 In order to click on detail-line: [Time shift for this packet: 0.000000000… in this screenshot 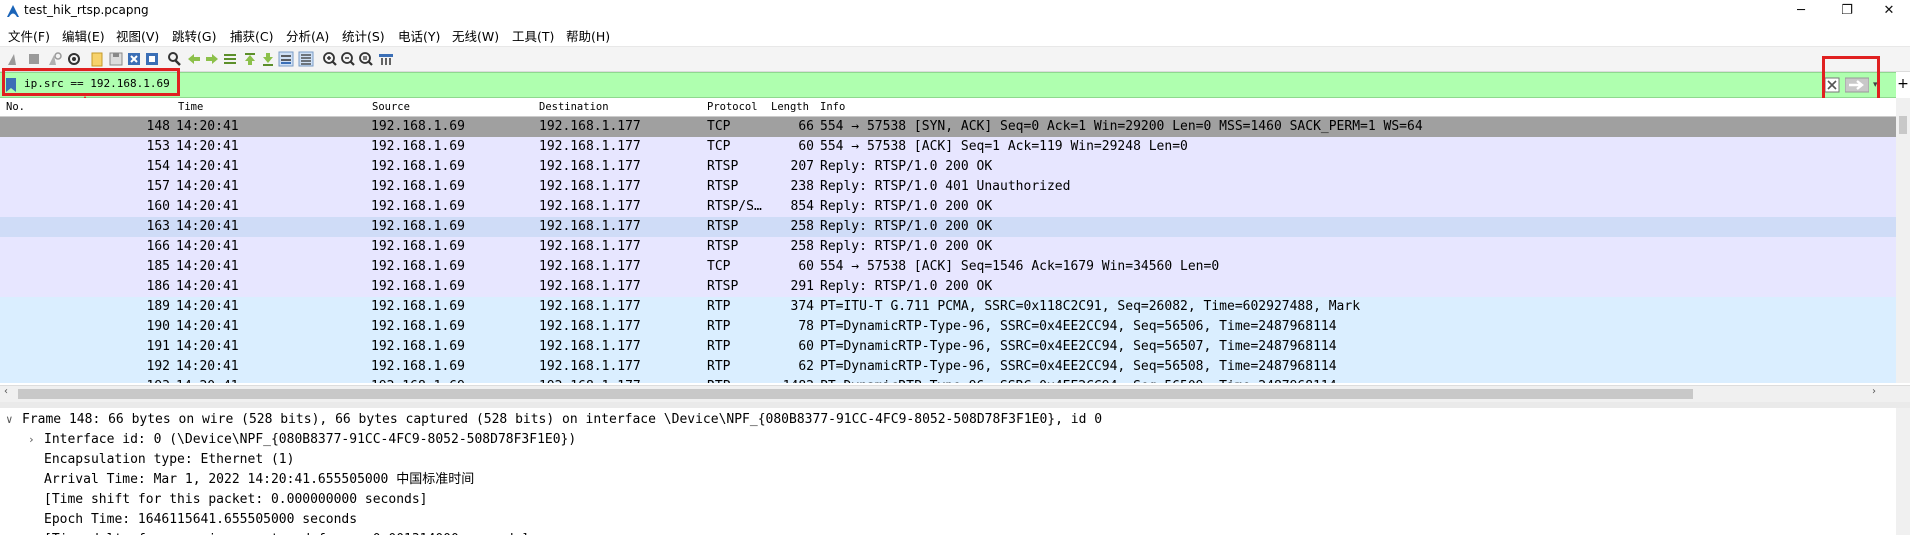, I will do `click(948, 500)`.